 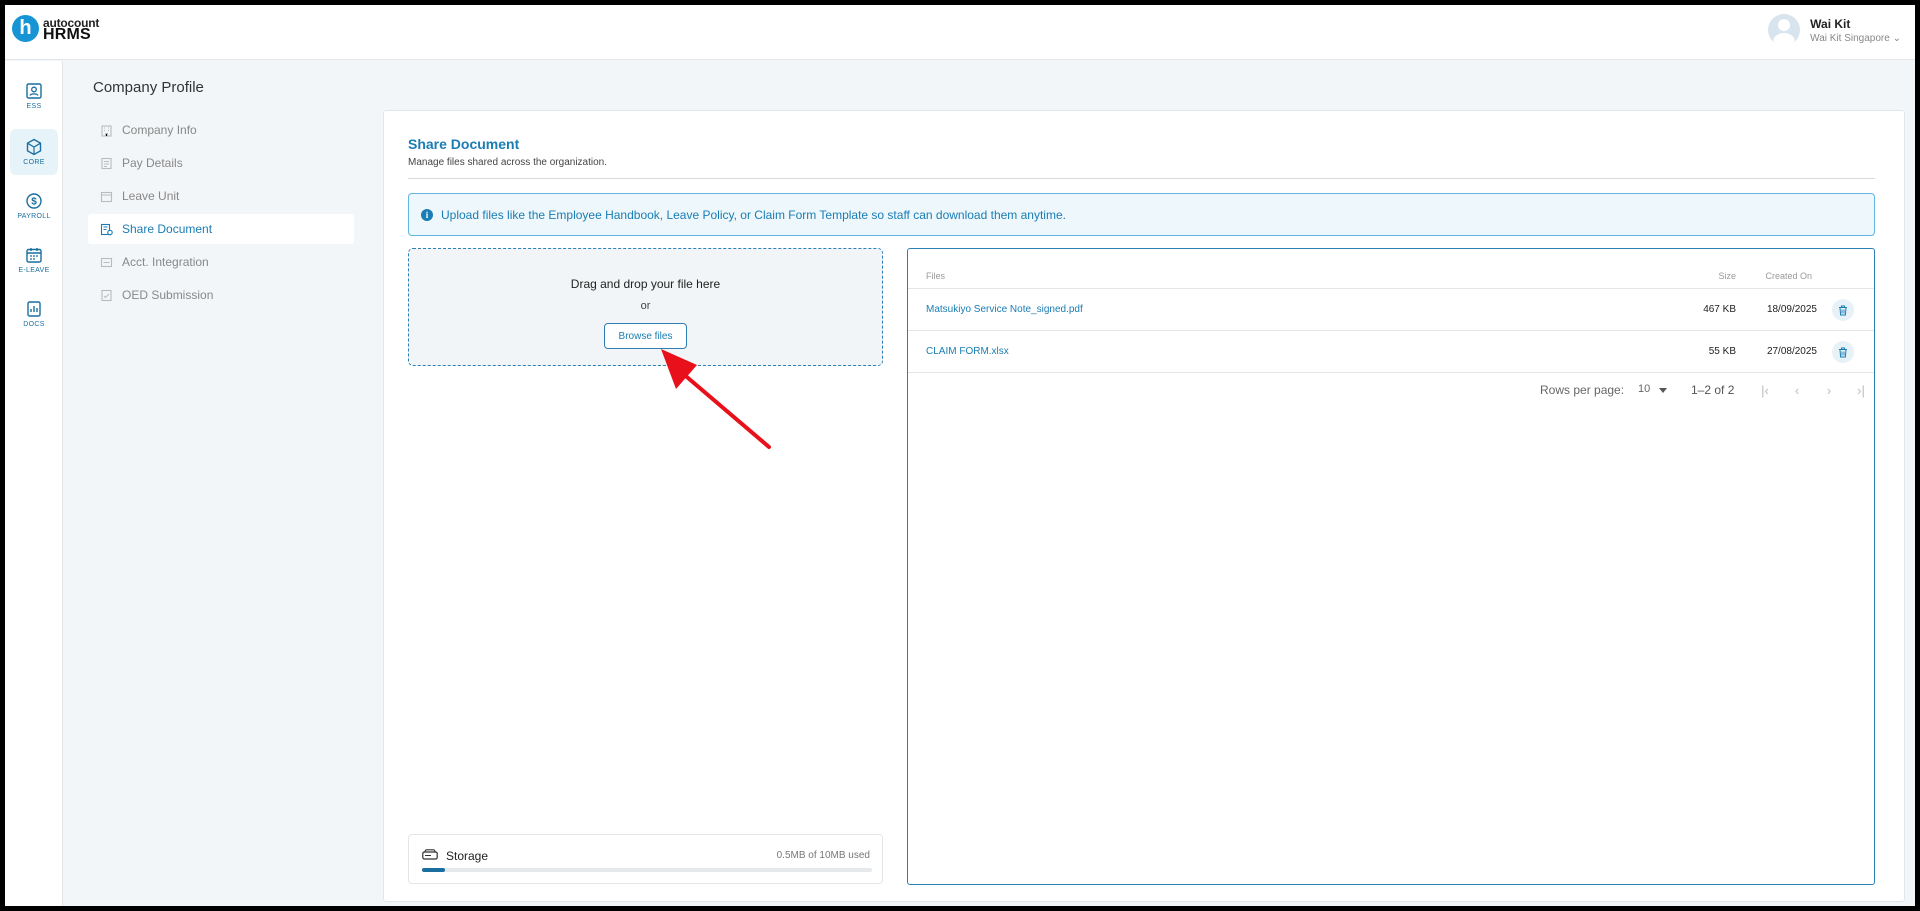 What do you see at coordinates (1713, 390) in the screenshot?
I see `pagination-range: 1–2 of 2` at bounding box center [1713, 390].